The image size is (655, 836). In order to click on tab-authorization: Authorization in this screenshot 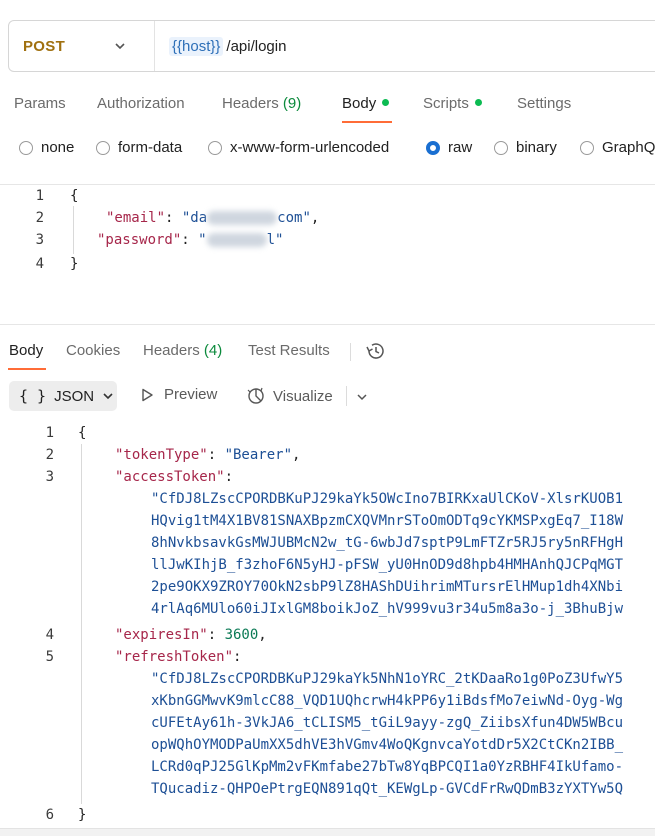, I will do `click(141, 103)`.